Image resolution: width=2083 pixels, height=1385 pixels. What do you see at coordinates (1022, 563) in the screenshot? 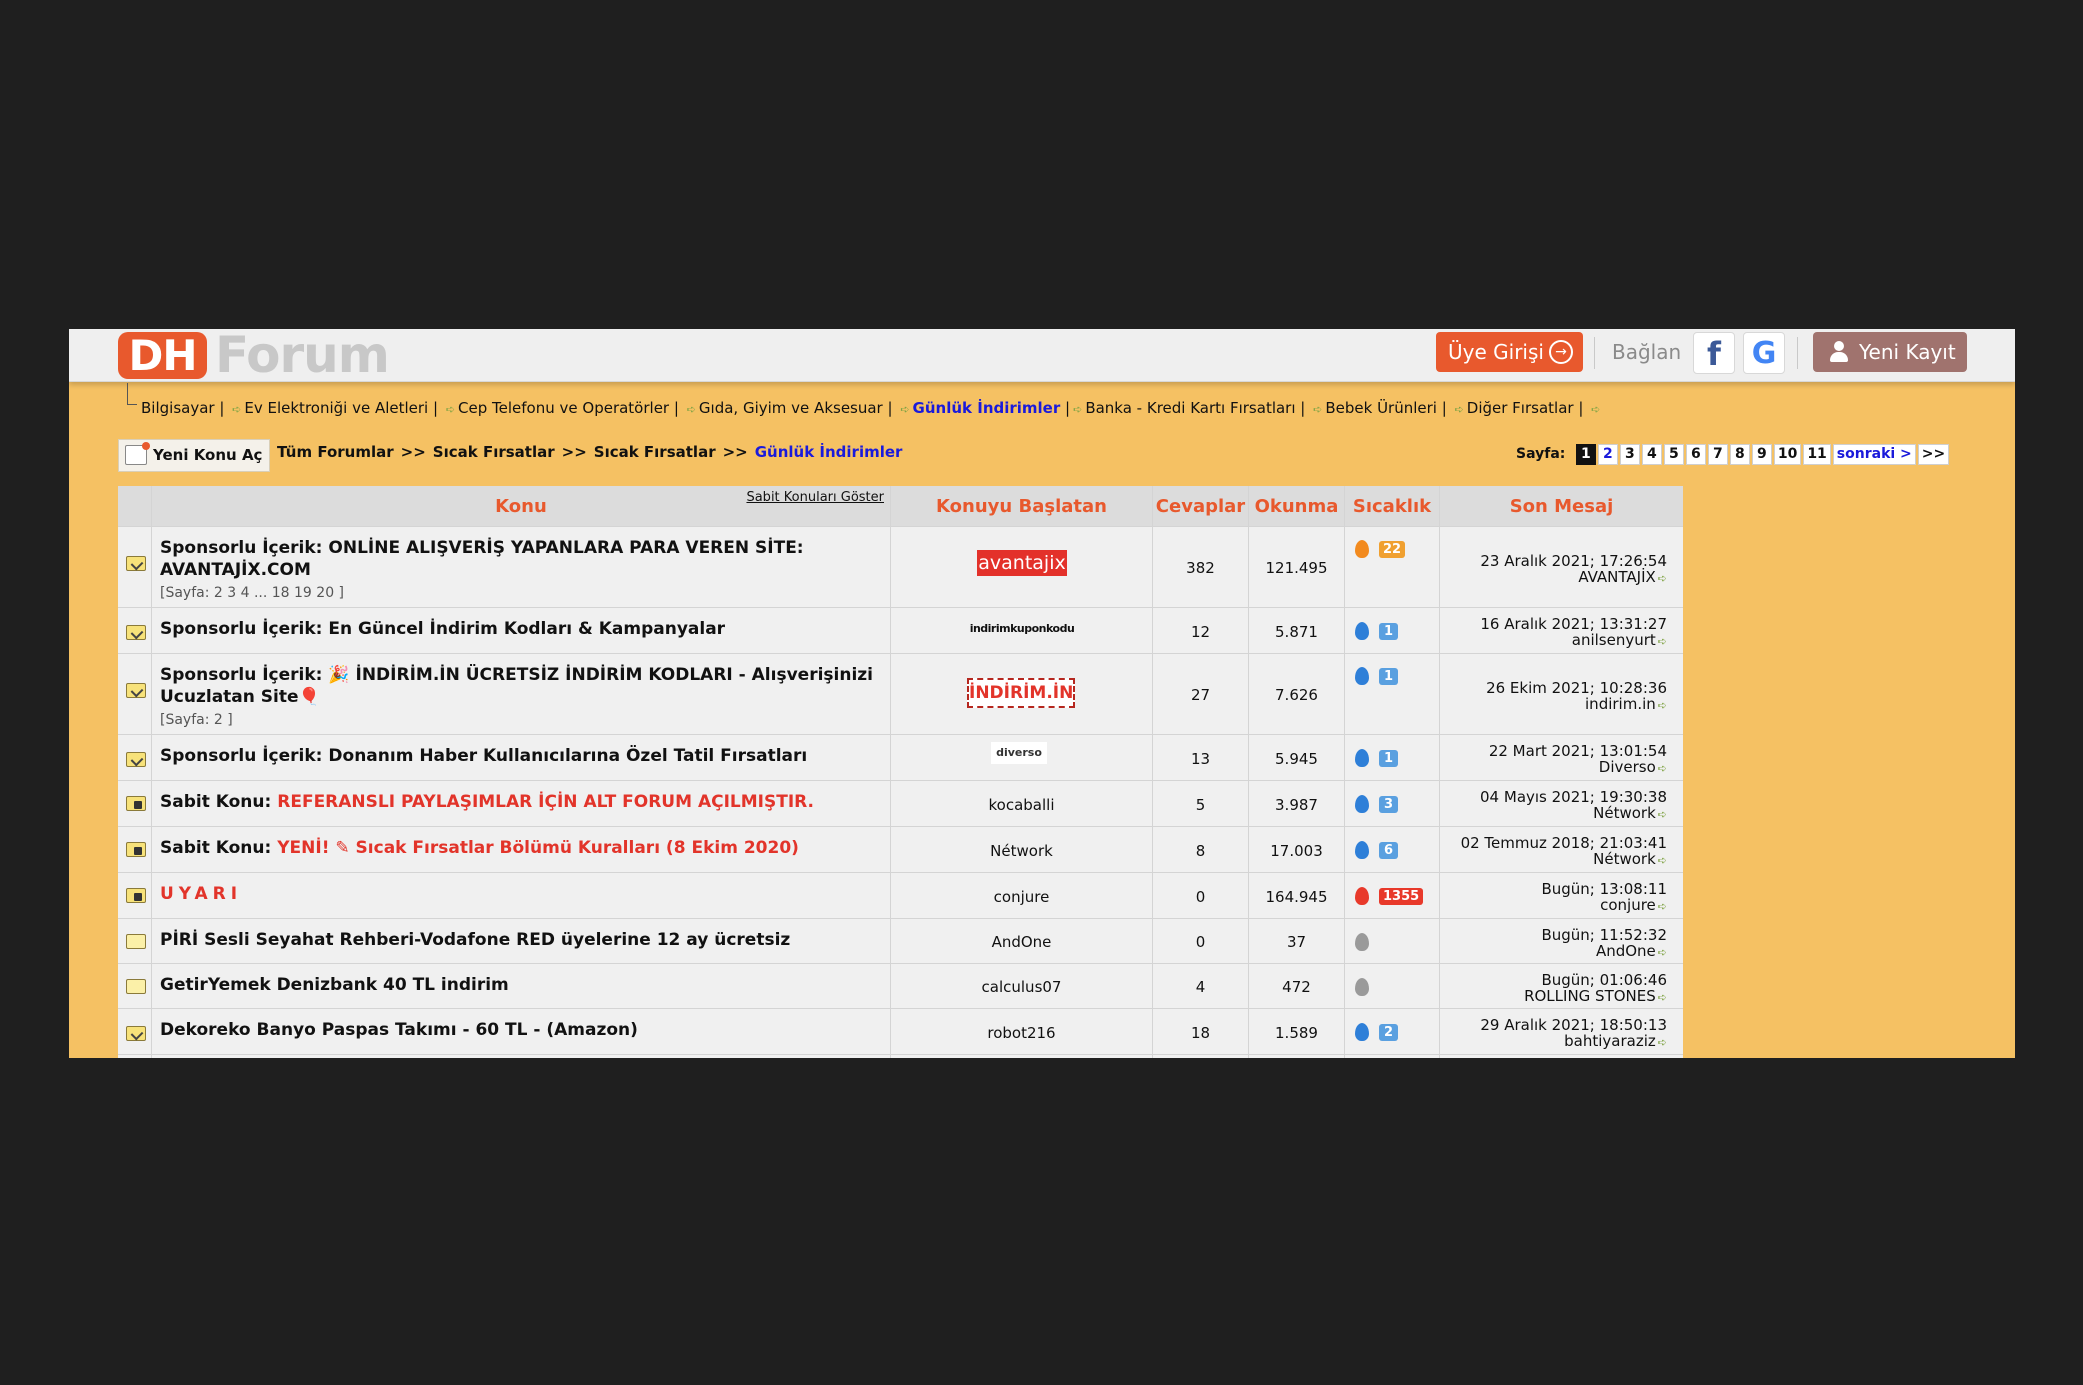
I see `starter-logo-avantajix: avantajix` at bounding box center [1022, 563].